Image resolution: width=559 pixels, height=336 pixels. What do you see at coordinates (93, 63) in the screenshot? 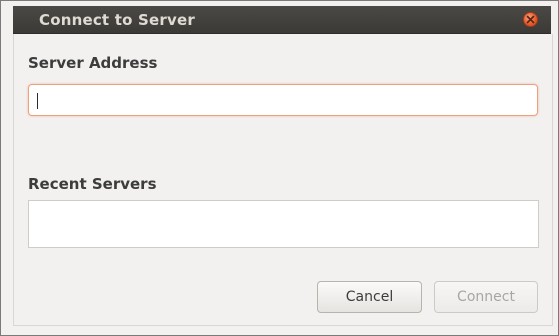
I see `server-address-label: Server Address` at bounding box center [93, 63].